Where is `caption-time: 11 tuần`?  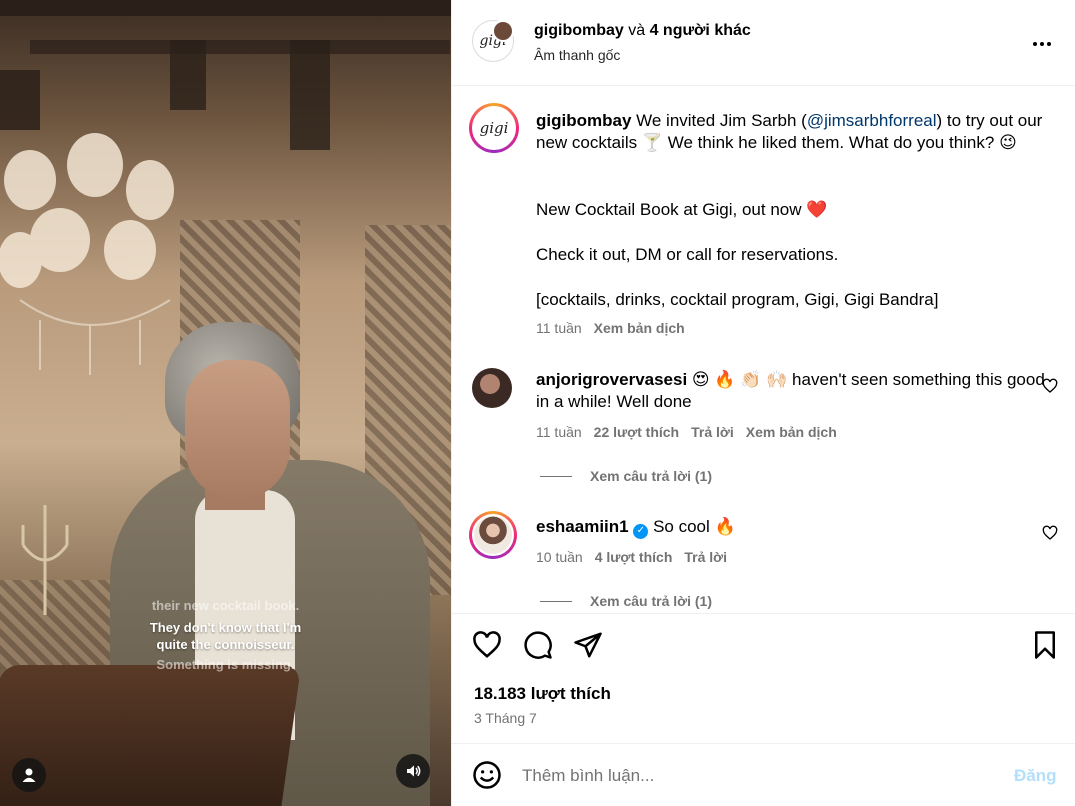 caption-time: 11 tuần is located at coordinates (559, 328).